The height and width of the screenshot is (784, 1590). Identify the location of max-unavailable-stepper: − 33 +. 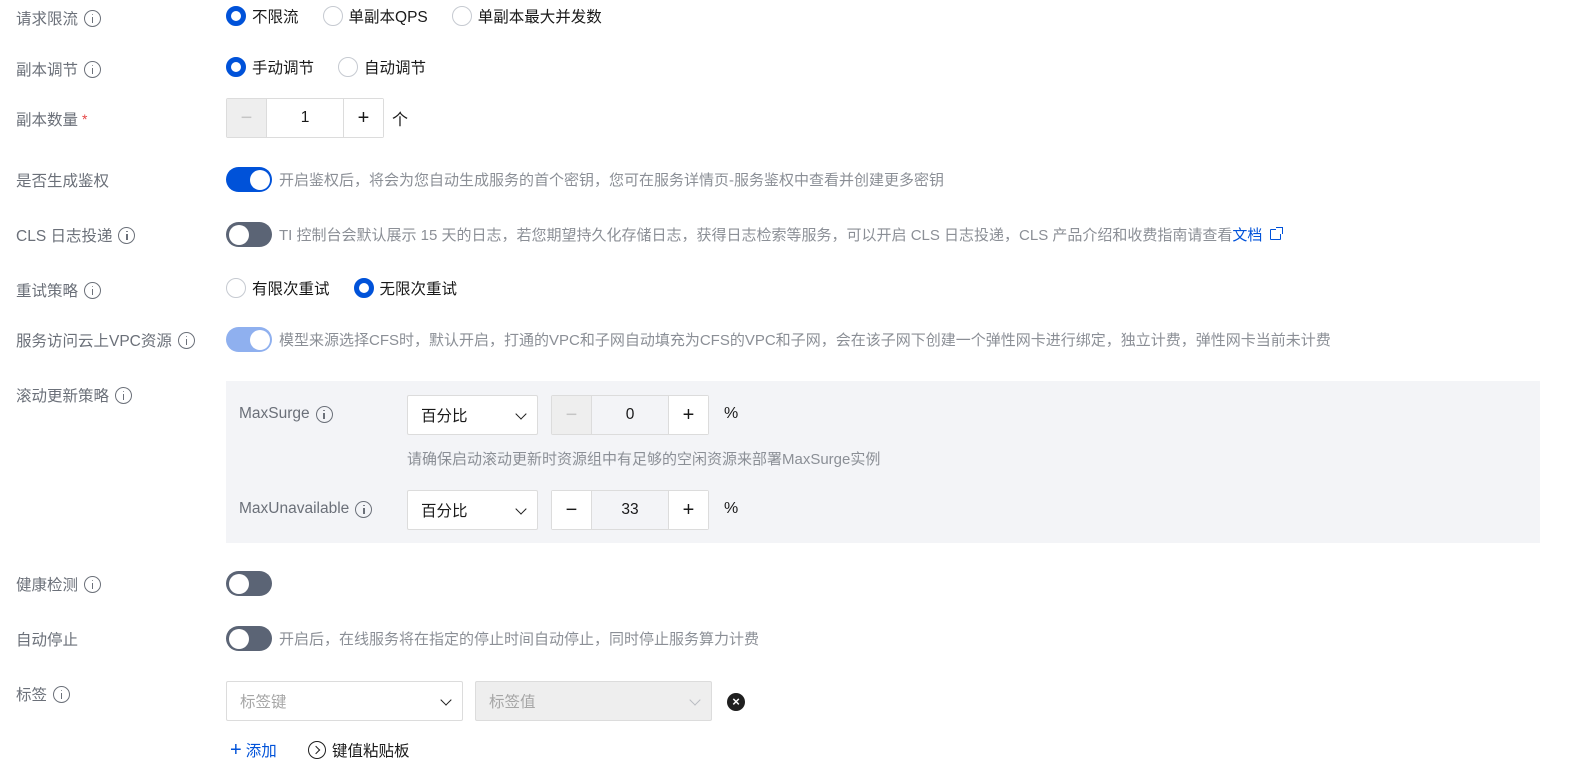
(630, 510).